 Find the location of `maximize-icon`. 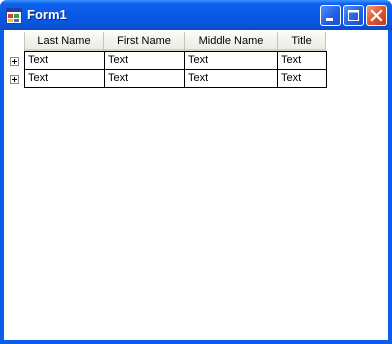

maximize-icon is located at coordinates (353, 15).